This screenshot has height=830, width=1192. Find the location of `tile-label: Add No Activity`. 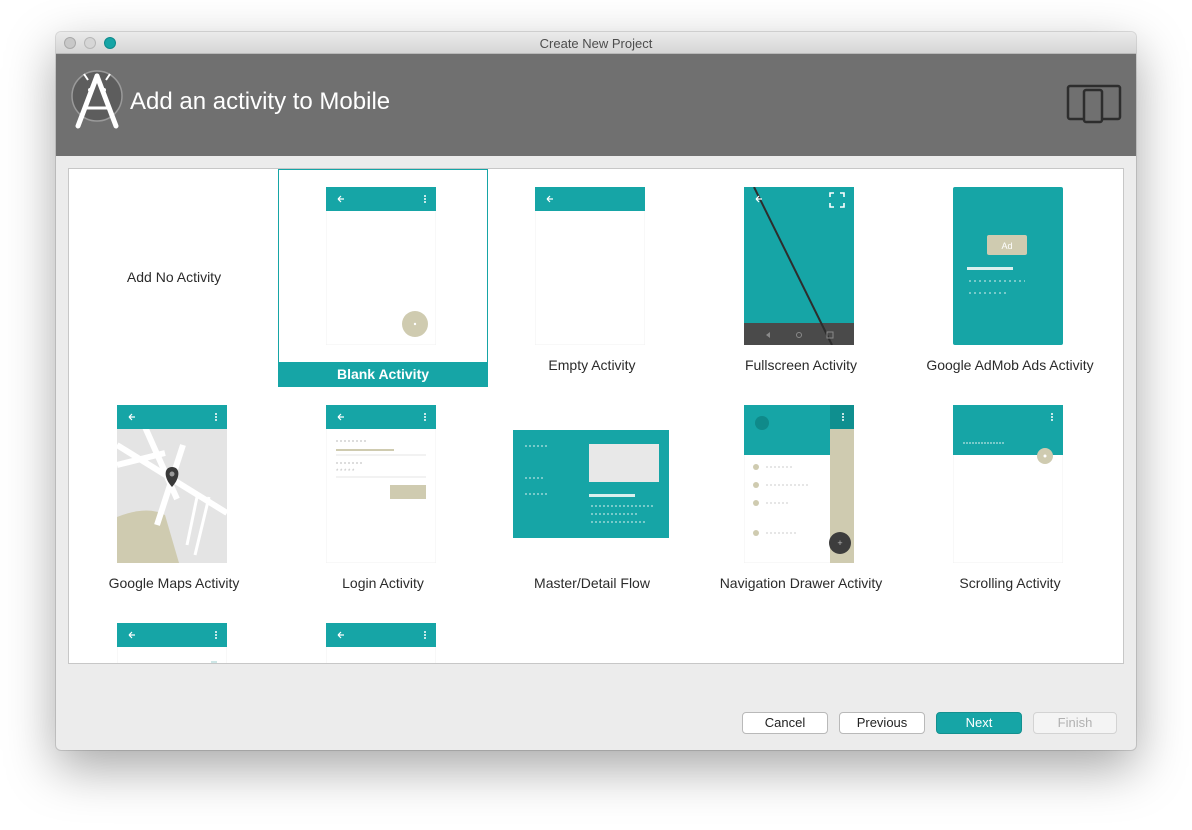

tile-label: Add No Activity is located at coordinates (174, 277).